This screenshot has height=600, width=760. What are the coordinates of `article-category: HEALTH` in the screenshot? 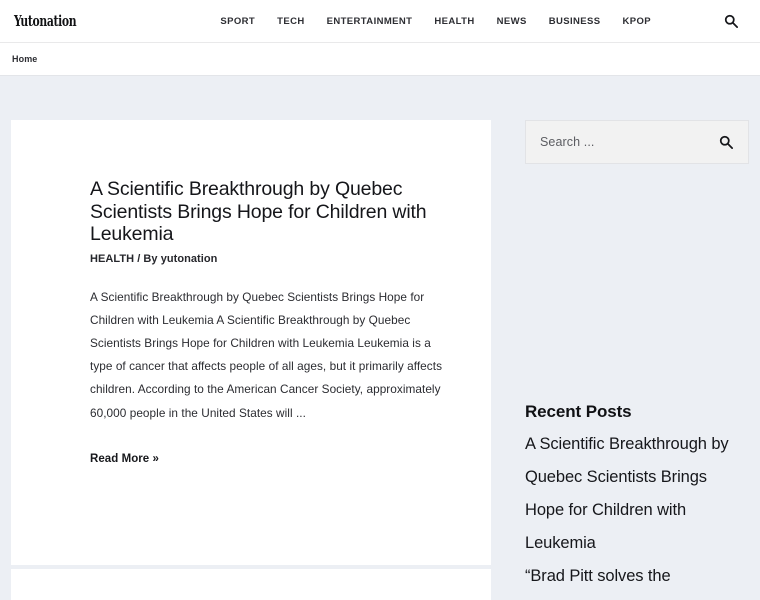 It's located at (112, 259).